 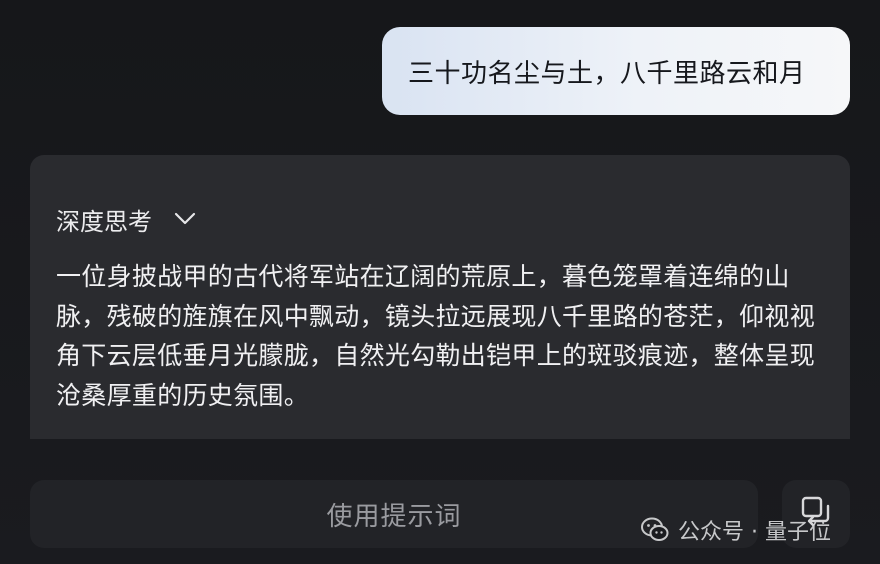 I want to click on watermark-text: 公众号 · 量子位, so click(x=754, y=532).